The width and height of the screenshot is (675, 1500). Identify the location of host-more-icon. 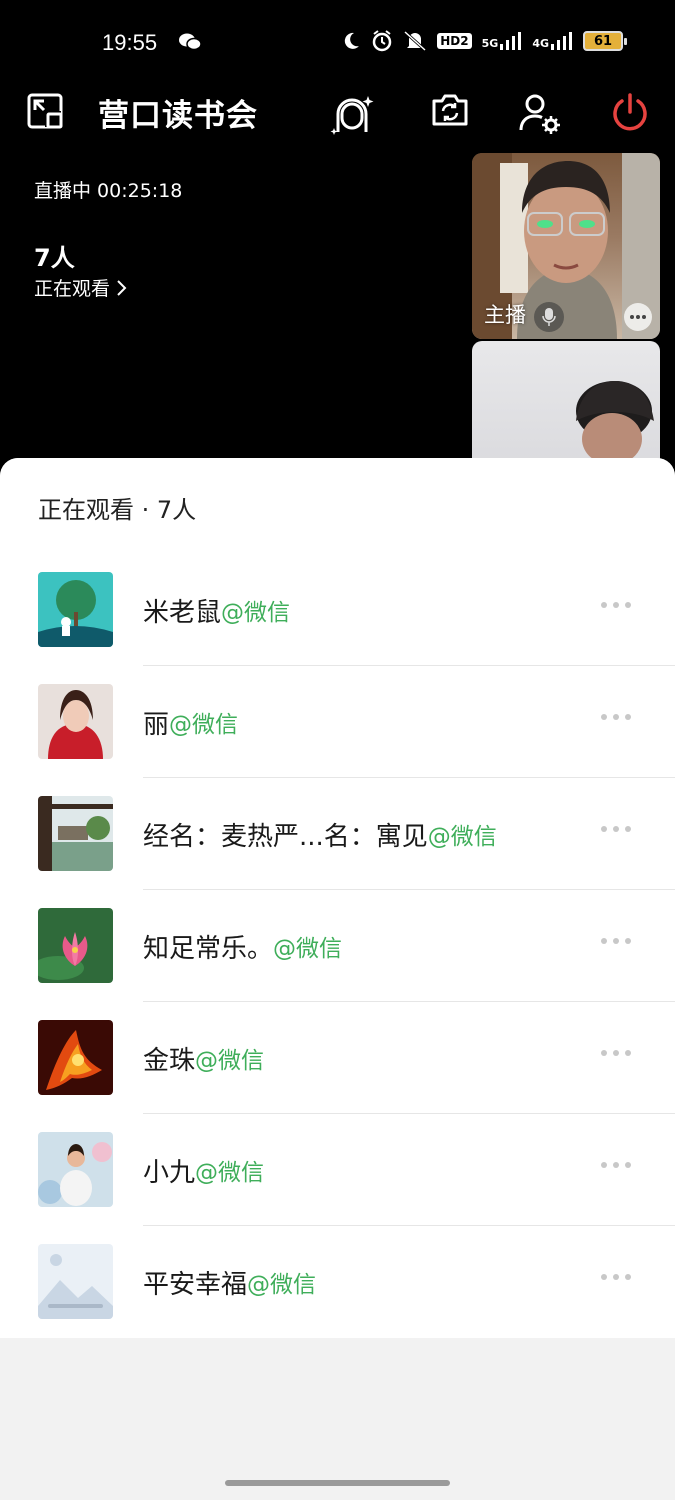
(638, 317).